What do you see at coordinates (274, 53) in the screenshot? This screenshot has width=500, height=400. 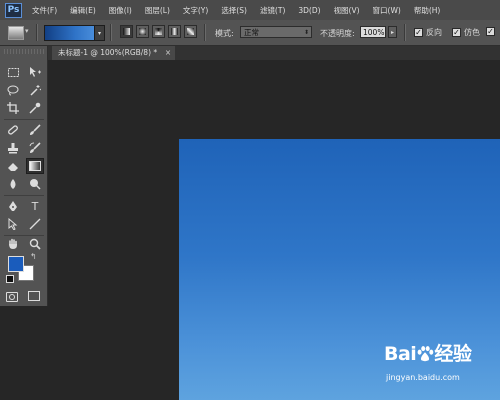 I see `document-tab-bar: 未标题-1 @ 100%(RGB/8) * ×` at bounding box center [274, 53].